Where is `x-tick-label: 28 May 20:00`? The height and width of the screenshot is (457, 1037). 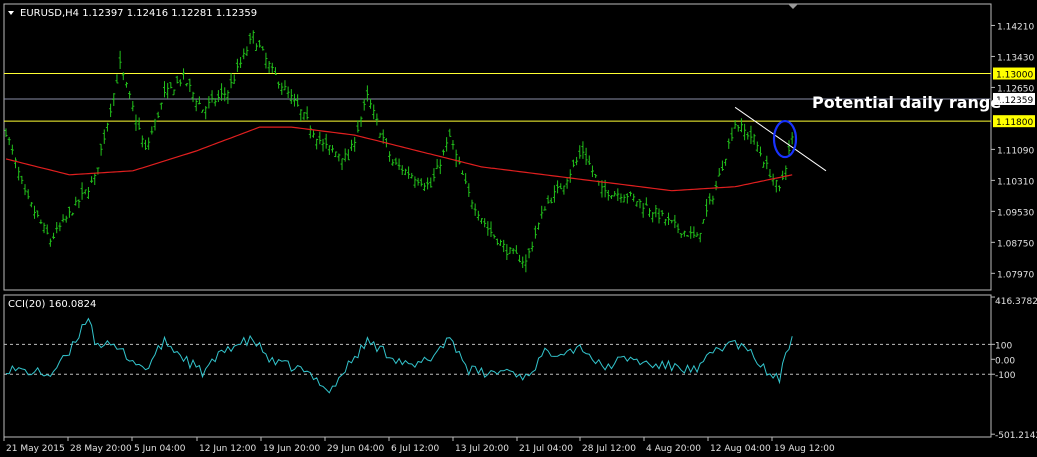
x-tick-label: 28 May 20:00 is located at coordinates (101, 449).